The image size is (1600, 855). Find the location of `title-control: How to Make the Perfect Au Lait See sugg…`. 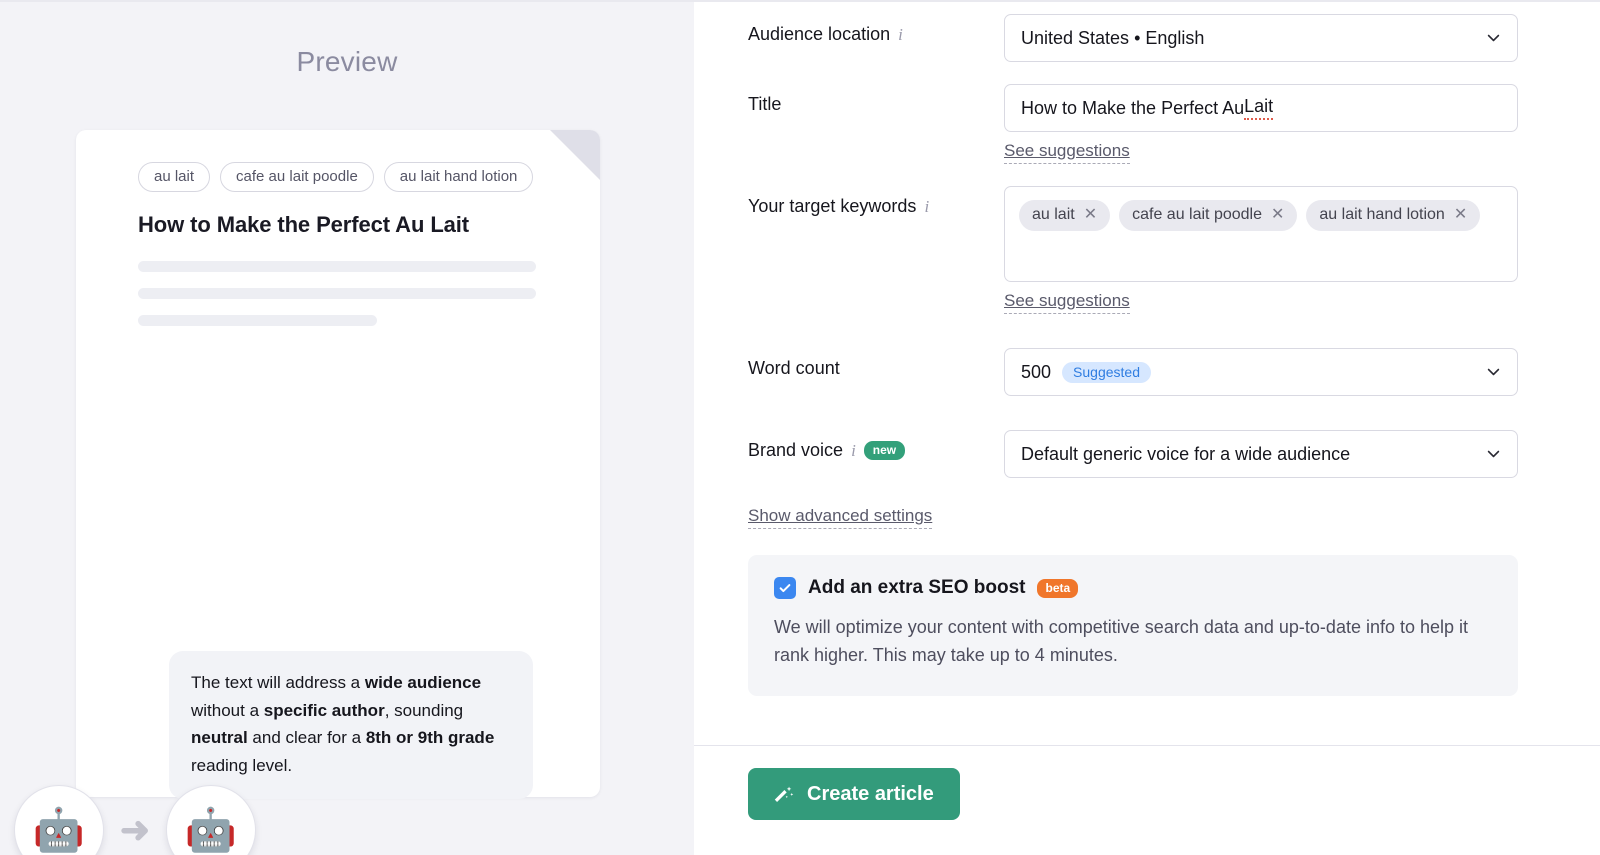

title-control: How to Make the Perfect Au Lait See sugg… is located at coordinates (1261, 124).